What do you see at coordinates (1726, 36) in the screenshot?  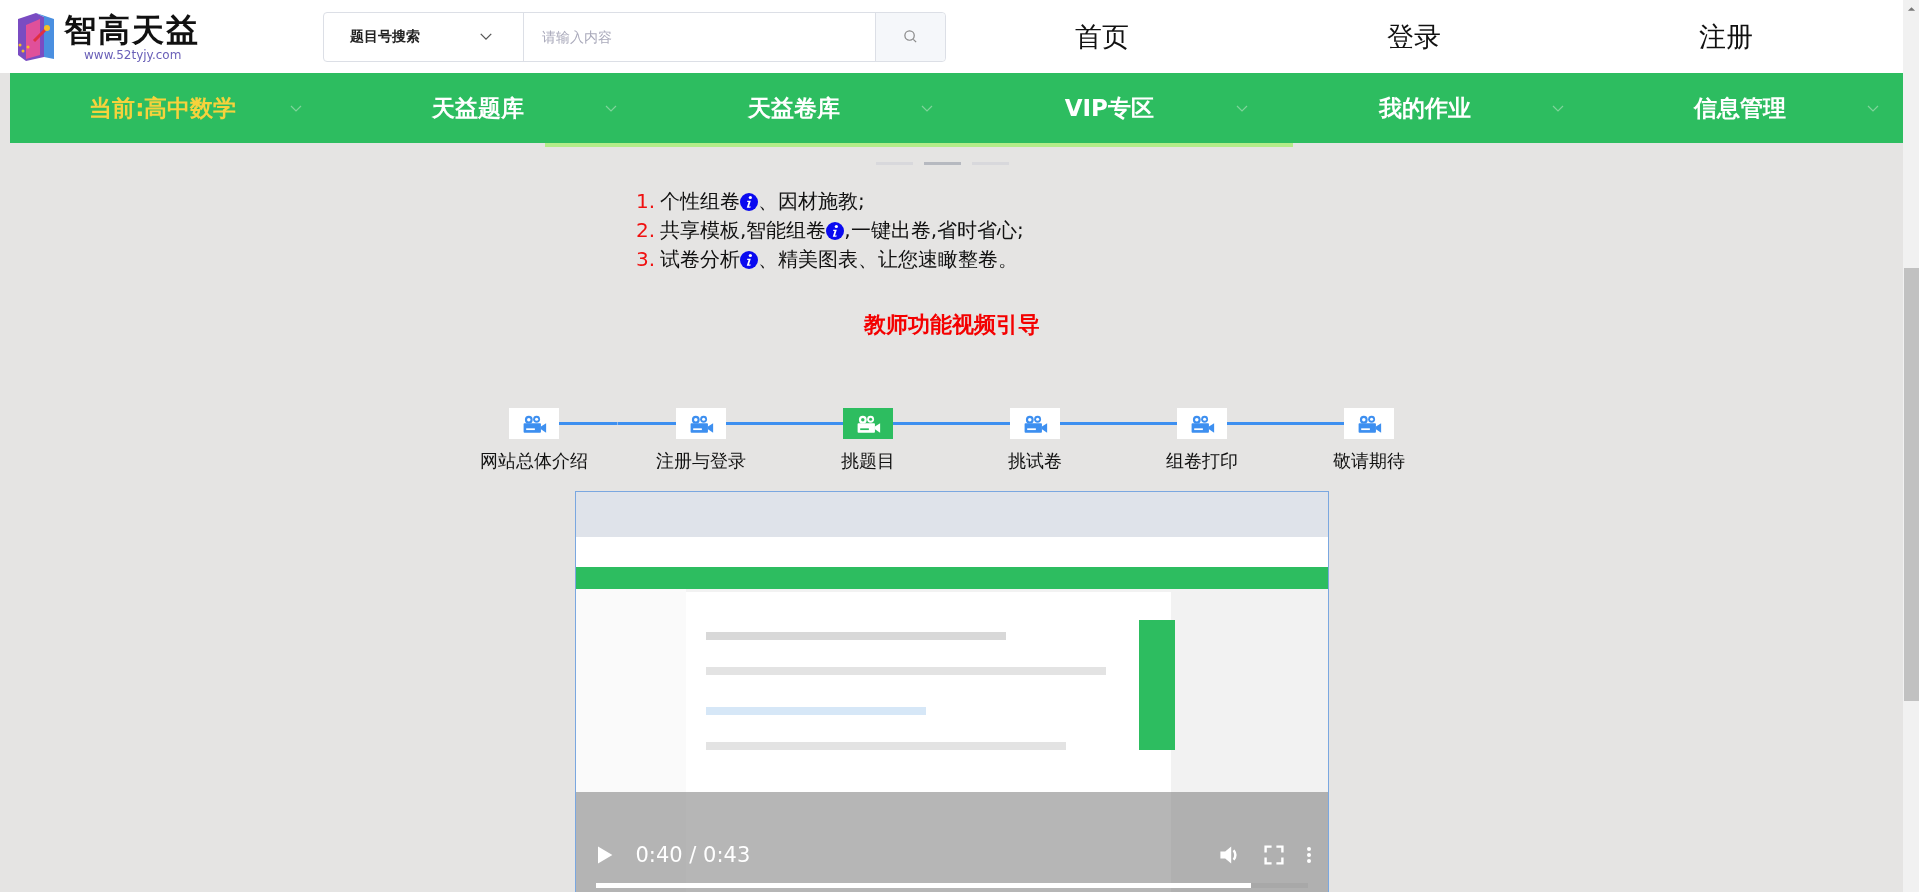 I see `top-link: 注册` at bounding box center [1726, 36].